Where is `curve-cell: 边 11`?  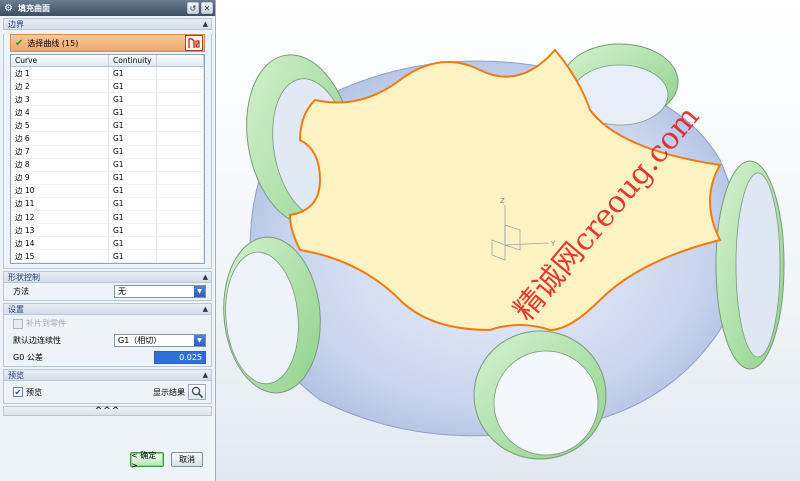
curve-cell: 边 11 is located at coordinates (60, 204).